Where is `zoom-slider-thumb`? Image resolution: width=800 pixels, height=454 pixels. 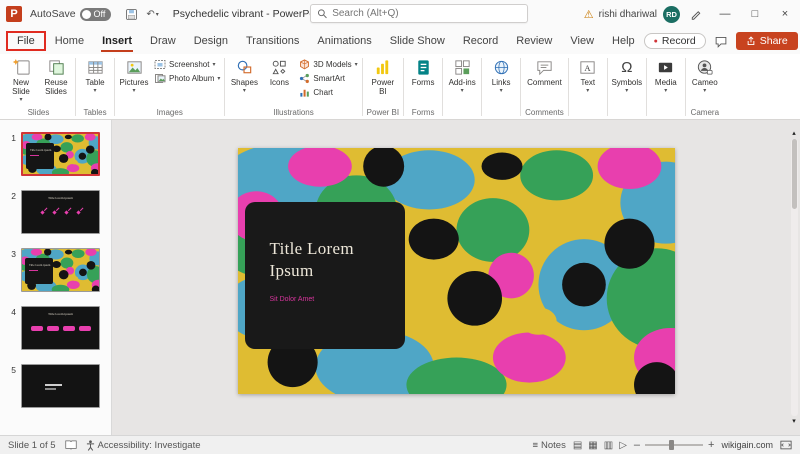 zoom-slider-thumb is located at coordinates (672, 445).